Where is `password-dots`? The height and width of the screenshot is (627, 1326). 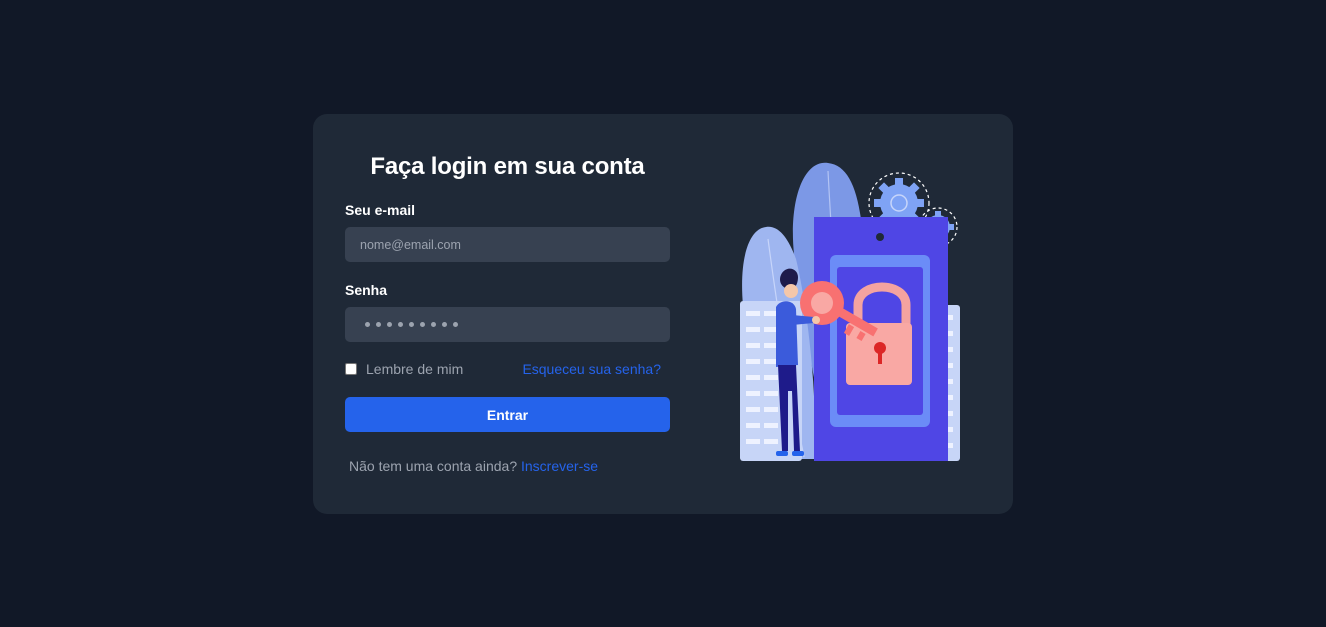
password-dots is located at coordinates (409, 324).